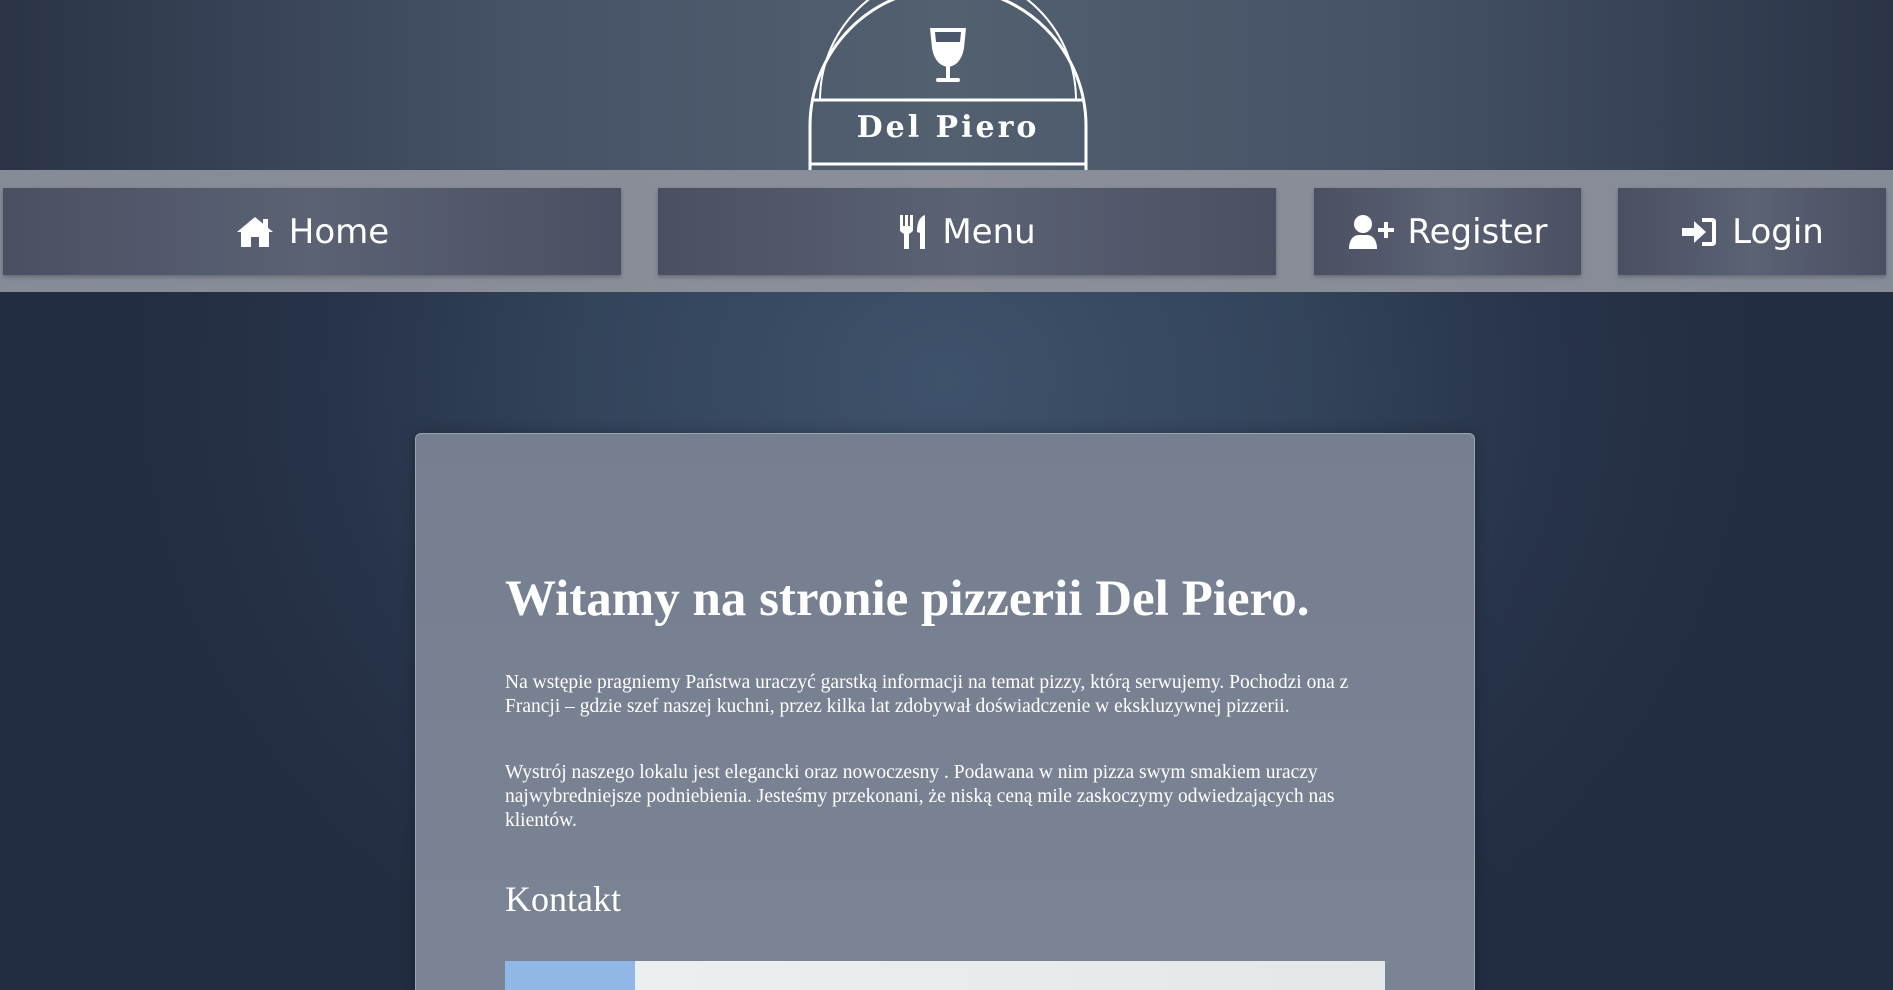  What do you see at coordinates (913, 232) in the screenshot?
I see `utensils-icon` at bounding box center [913, 232].